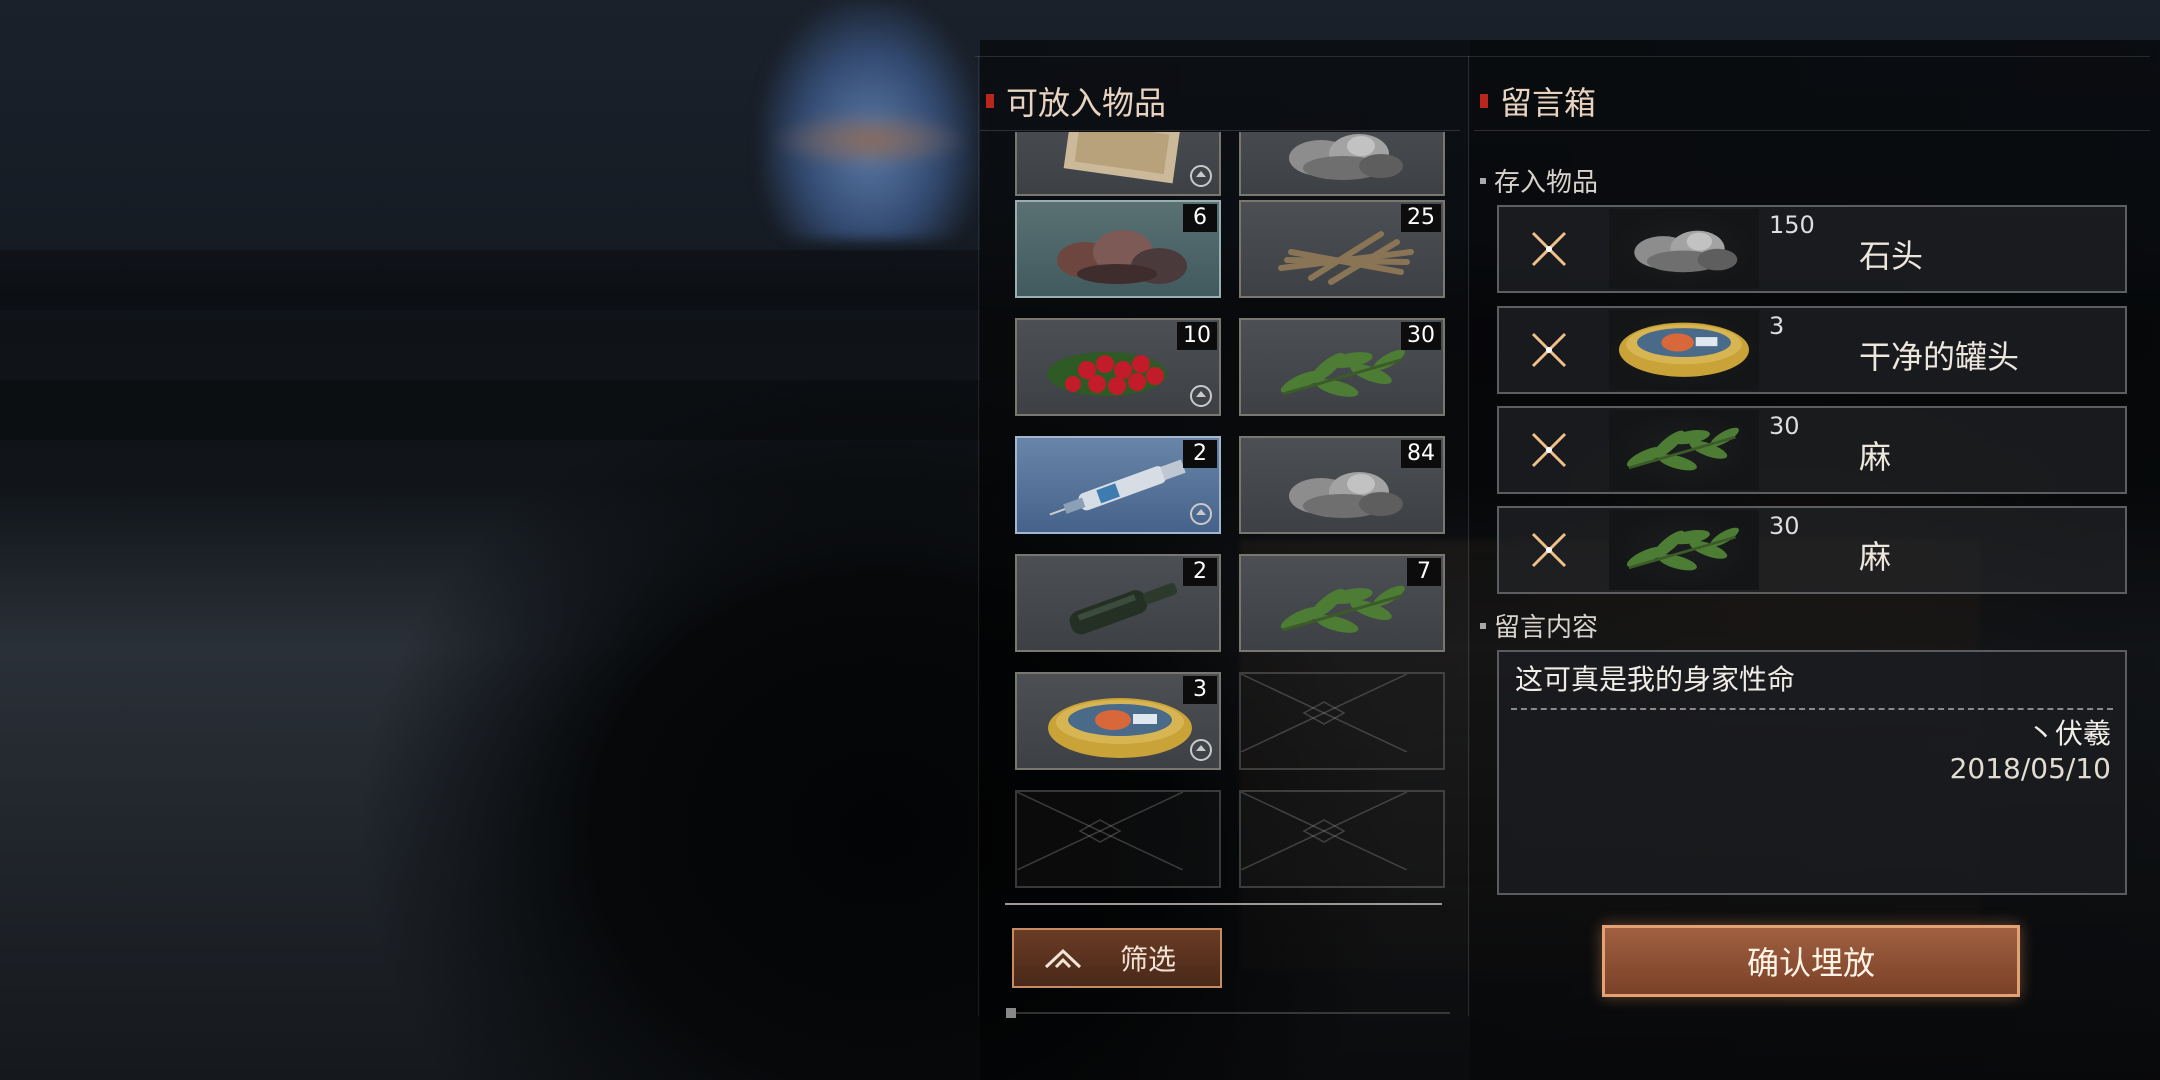  I want to click on inventory-slot-ore: 6, so click(1118, 249).